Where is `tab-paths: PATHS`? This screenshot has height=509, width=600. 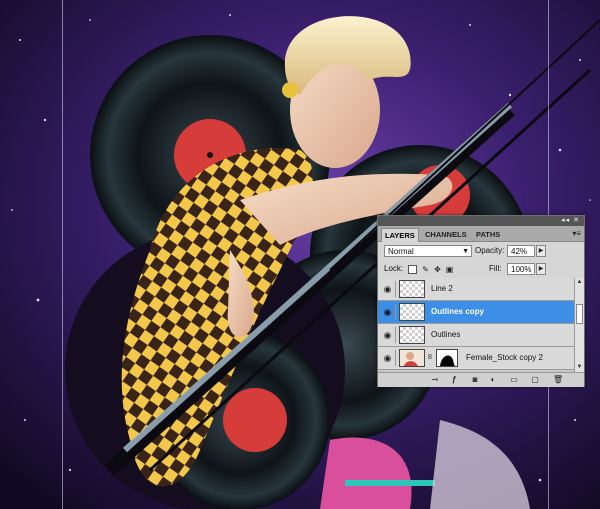
tab-paths: PATHS is located at coordinates (488, 234).